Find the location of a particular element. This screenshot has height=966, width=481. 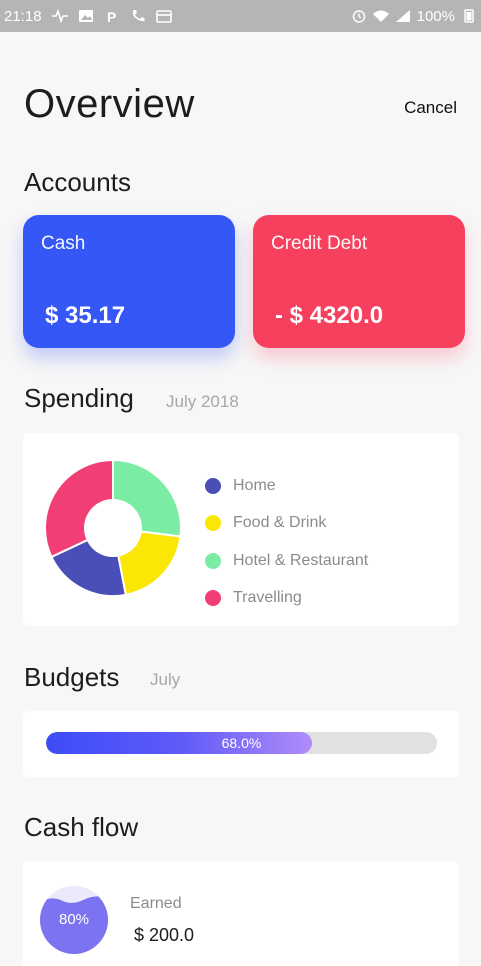

legend-label: Home is located at coordinates (254, 485).